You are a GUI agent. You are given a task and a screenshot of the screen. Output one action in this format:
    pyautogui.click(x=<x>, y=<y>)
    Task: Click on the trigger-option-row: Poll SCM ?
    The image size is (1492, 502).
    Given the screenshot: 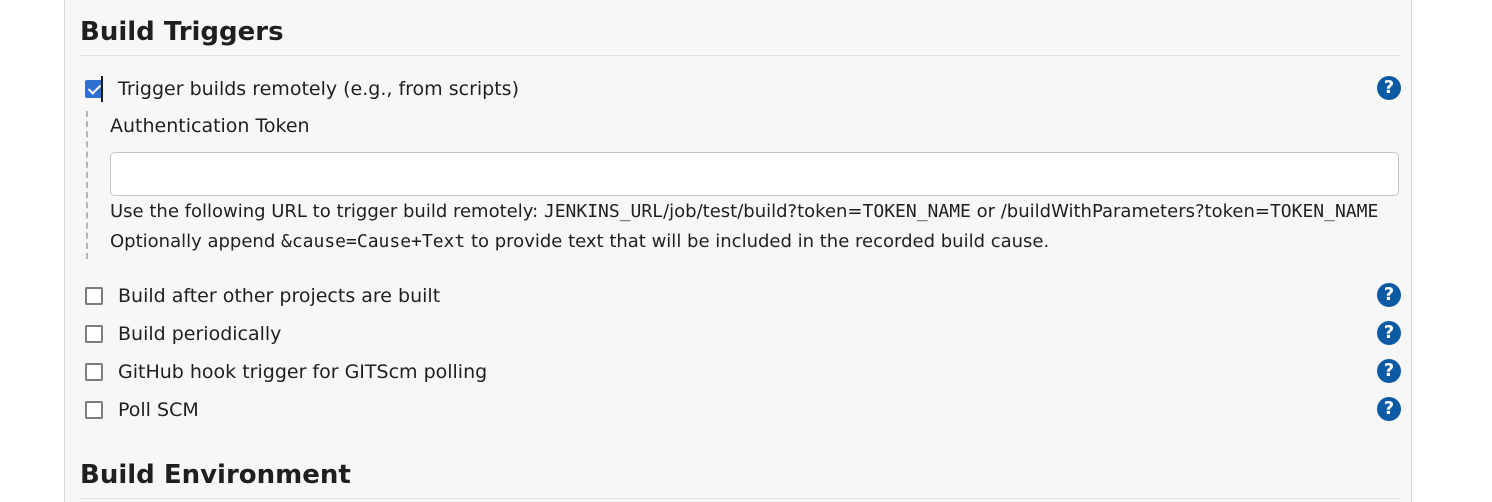 What is the action you would take?
    pyautogui.click(x=743, y=410)
    